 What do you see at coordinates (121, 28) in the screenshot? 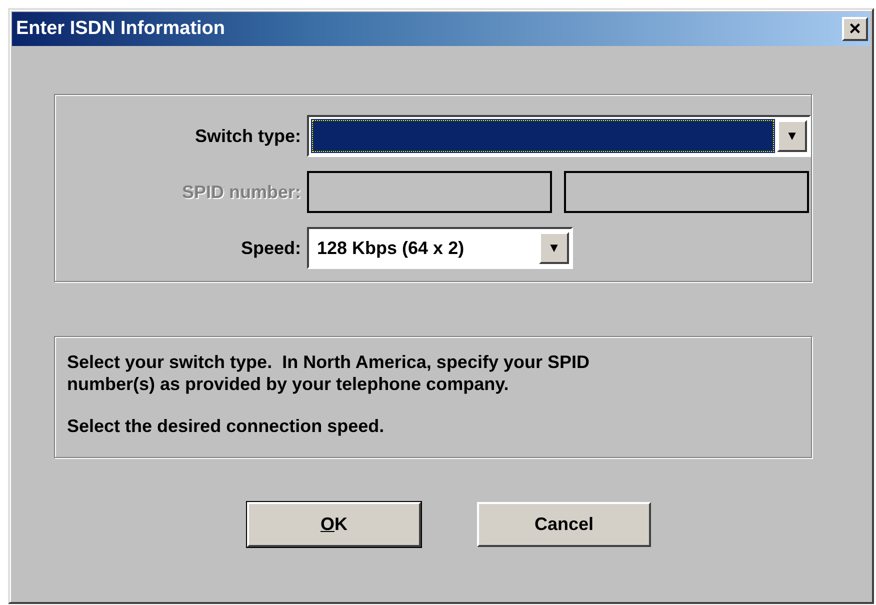
I see `window-title: Enter ISDN Information` at bounding box center [121, 28].